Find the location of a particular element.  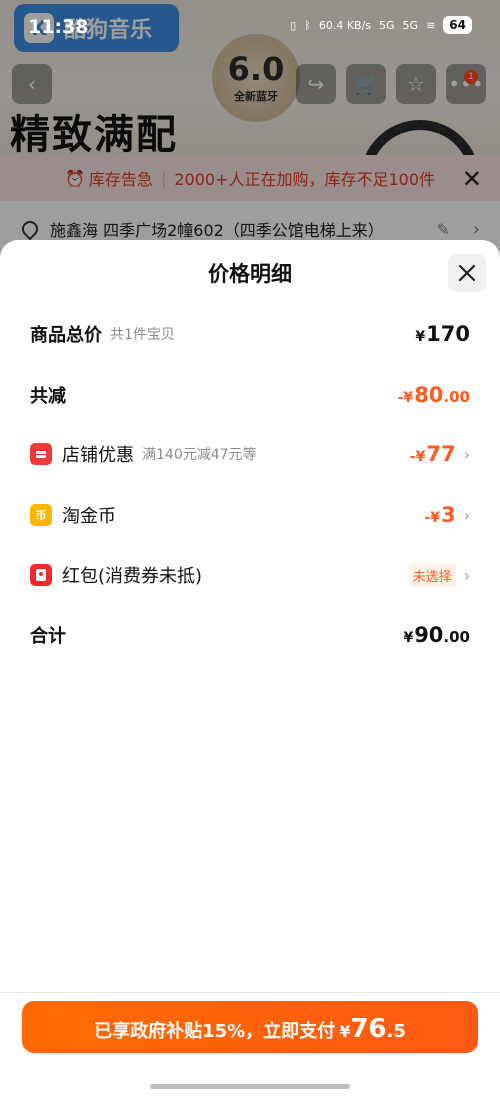

pay-amount-dec: .5 is located at coordinates (396, 1031).